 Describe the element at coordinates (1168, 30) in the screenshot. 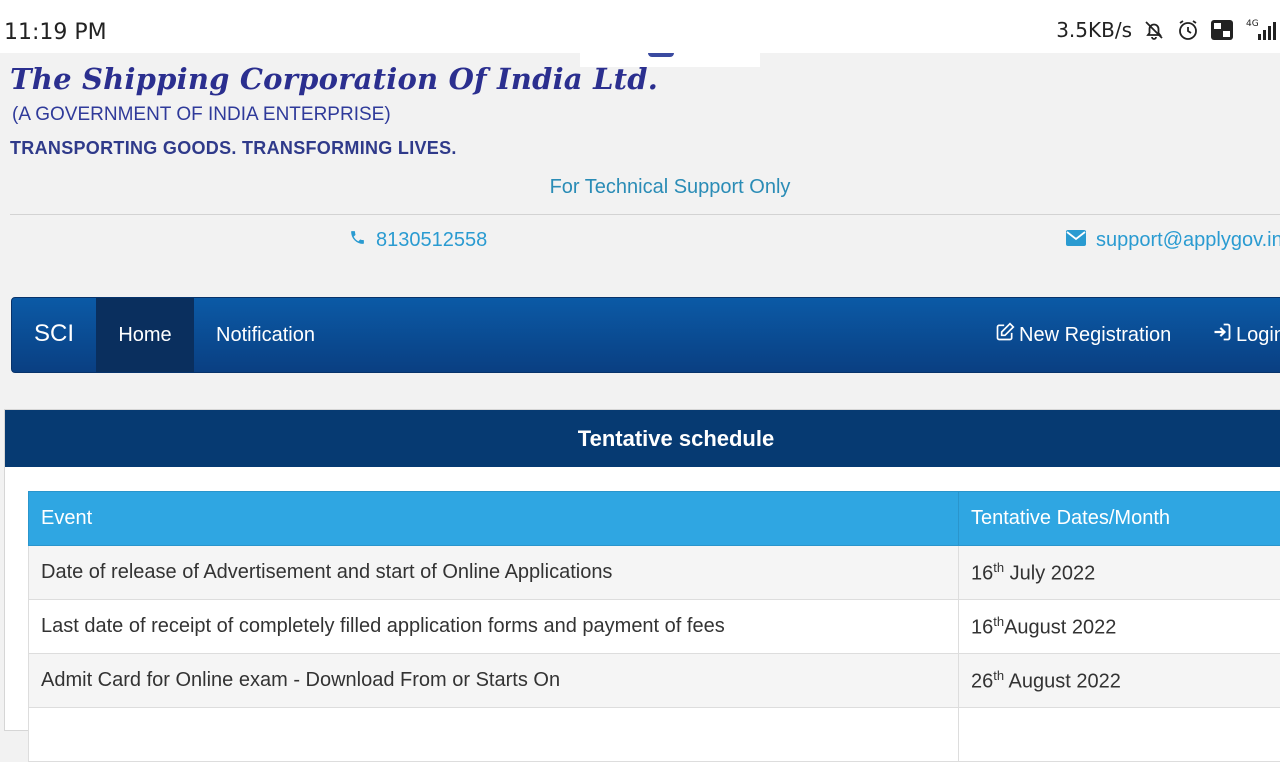

I see `status-icons: 3.5KB/s 4G` at that location.